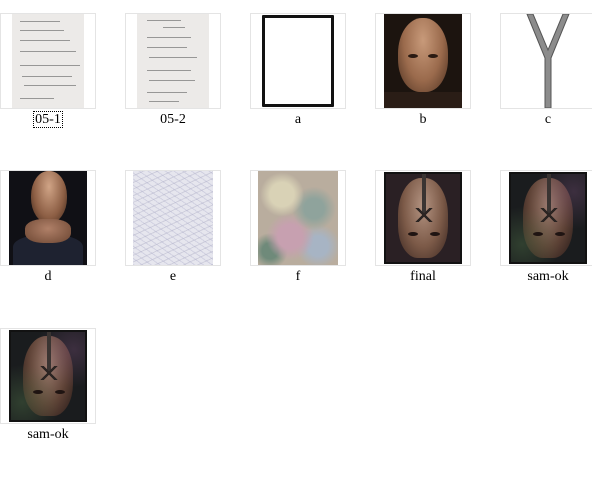  What do you see at coordinates (423, 276) in the screenshot?
I see `thumbnail-label: final` at bounding box center [423, 276].